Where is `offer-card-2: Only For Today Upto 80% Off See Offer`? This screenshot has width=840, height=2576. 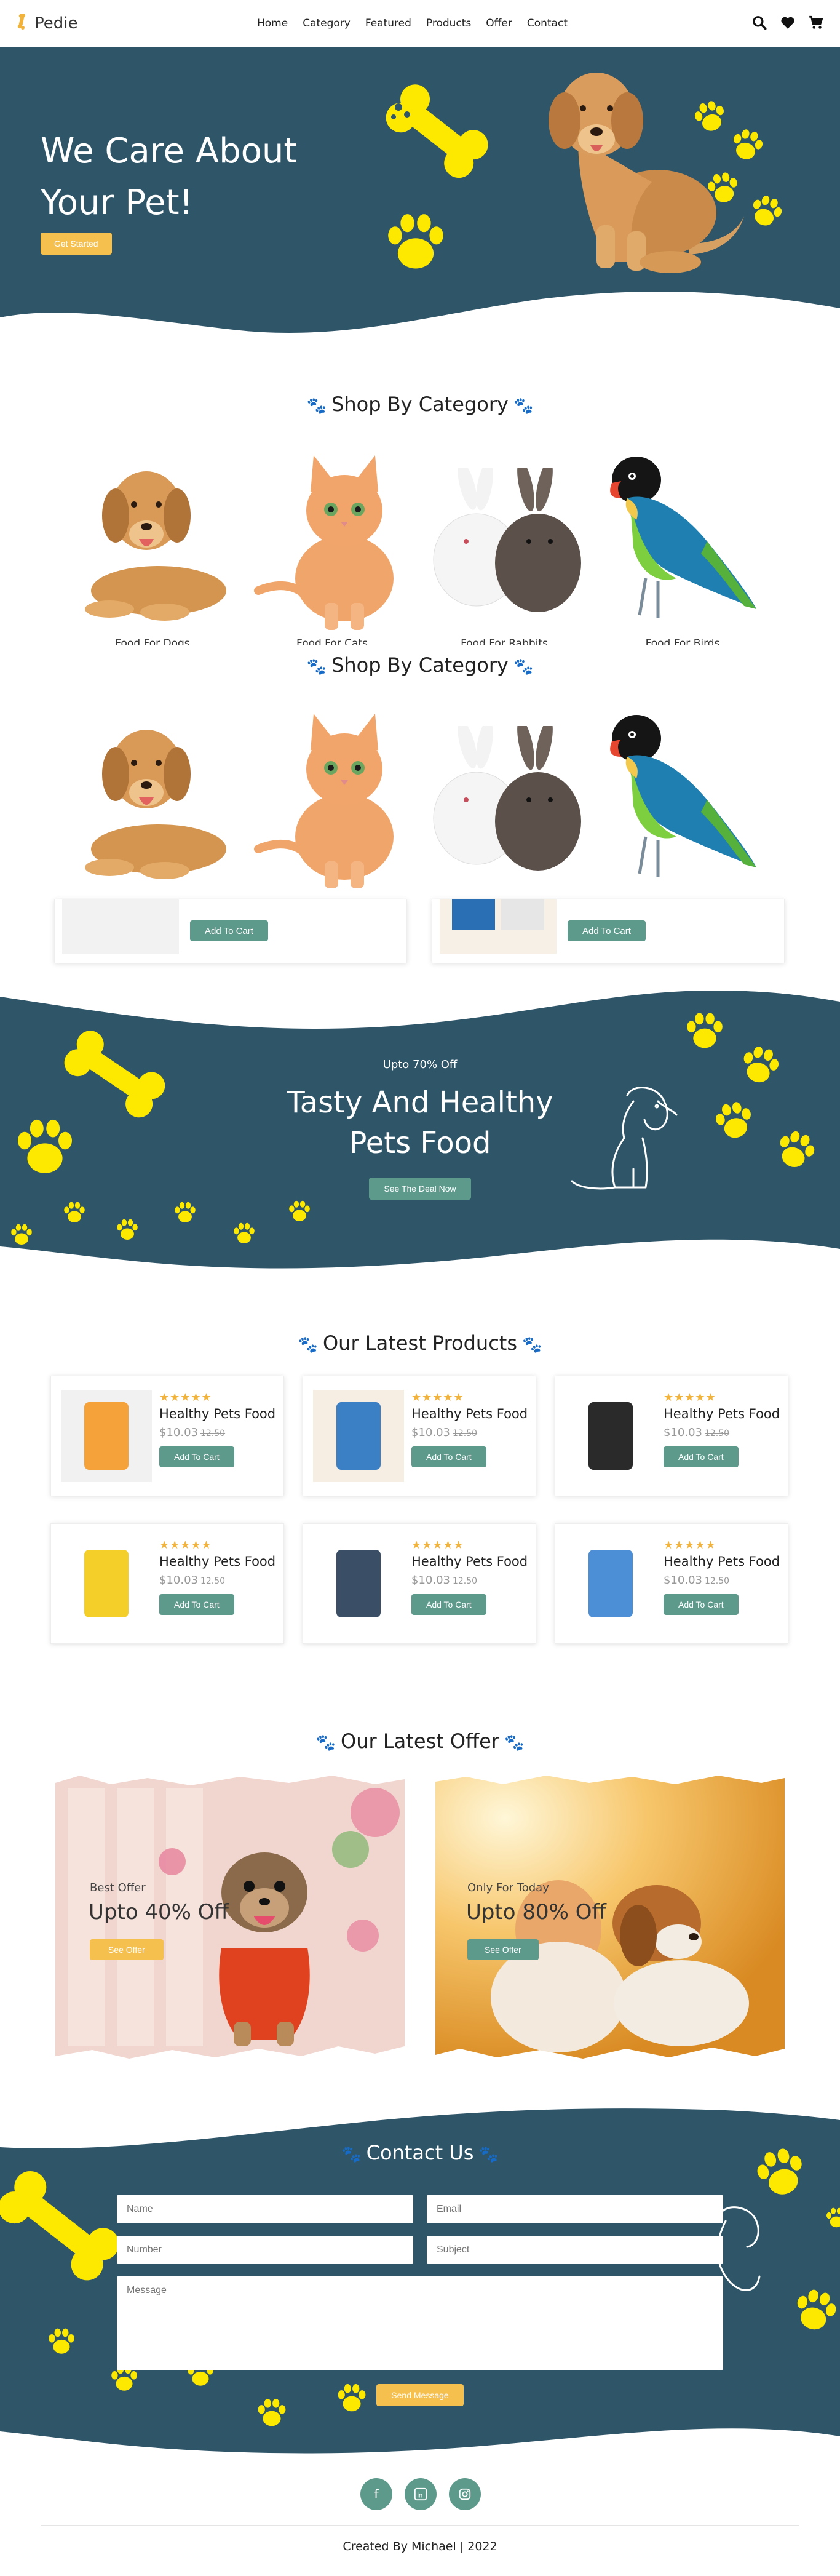 offer-card-2: Only For Today Upto 80% Off See Offer is located at coordinates (610, 1917).